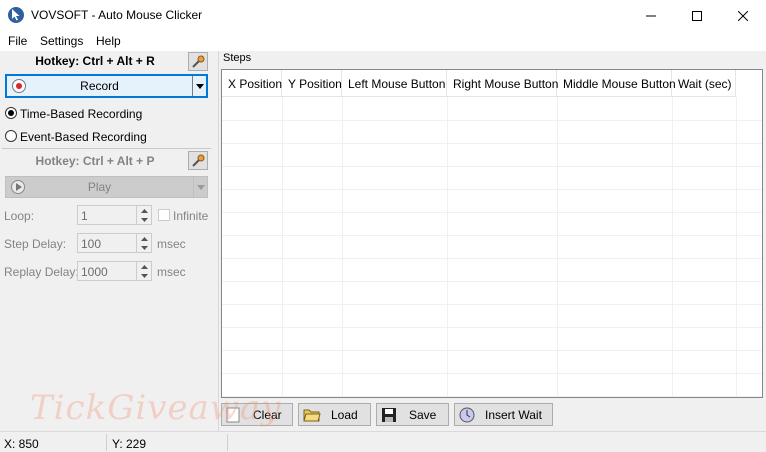  I want to click on column-header-y: Y Position, so click(312, 83).